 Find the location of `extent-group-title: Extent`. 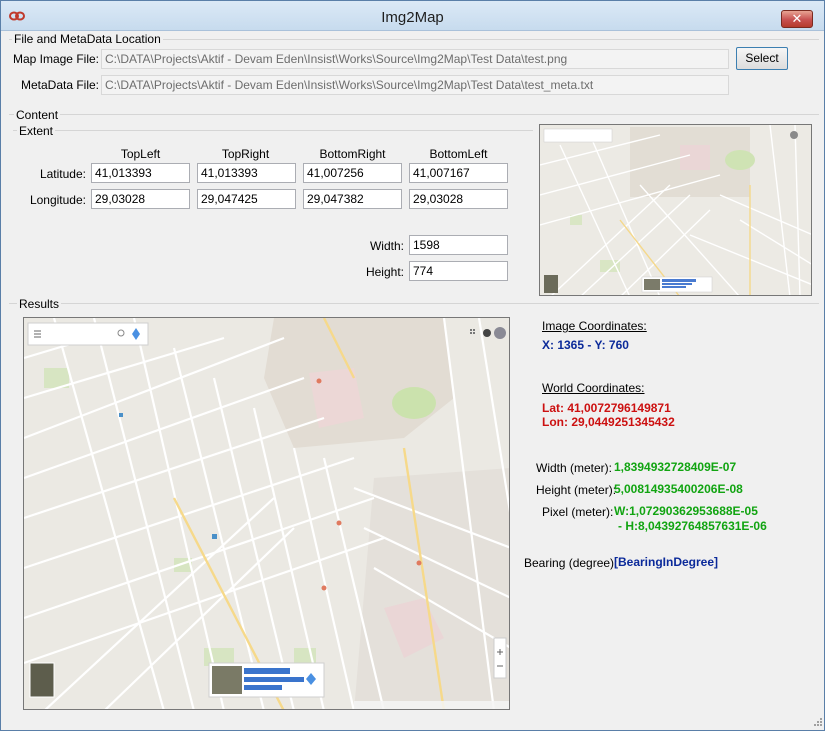

extent-group-title: Extent is located at coordinates (36, 131).